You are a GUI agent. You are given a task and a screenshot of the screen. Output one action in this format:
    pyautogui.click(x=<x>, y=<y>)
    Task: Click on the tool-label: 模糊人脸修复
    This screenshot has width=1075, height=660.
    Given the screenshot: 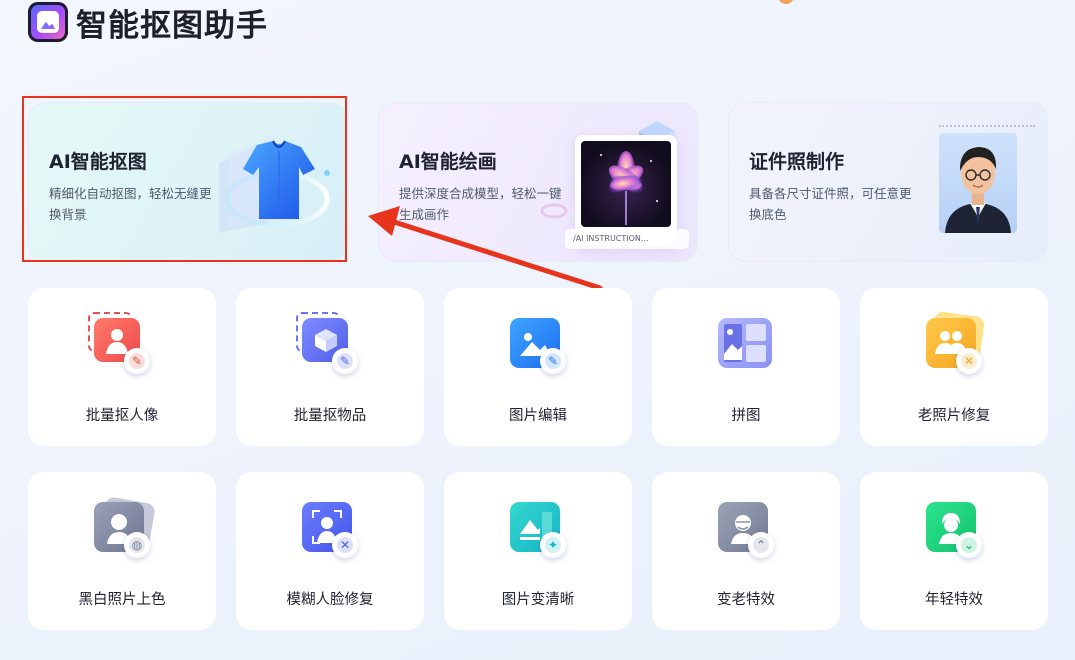 What is the action you would take?
    pyautogui.click(x=330, y=600)
    